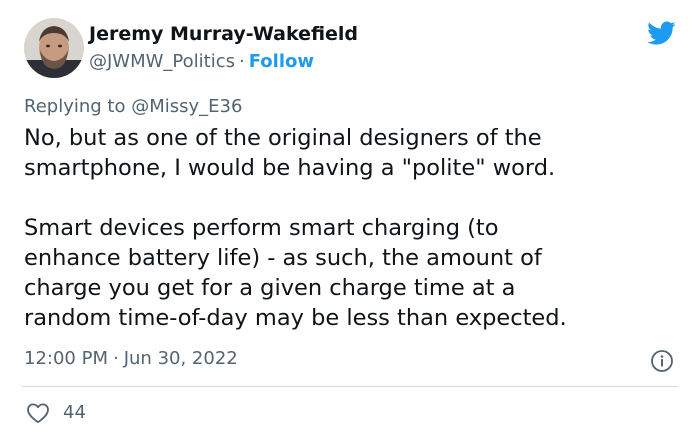 The height and width of the screenshot is (441, 700). I want to click on reply-mention-link: @Missy_E36, so click(186, 106).